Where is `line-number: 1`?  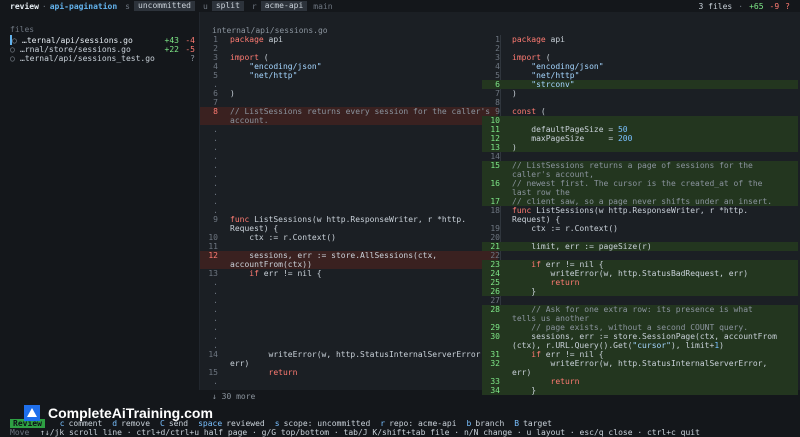 line-number: 1 is located at coordinates (497, 39).